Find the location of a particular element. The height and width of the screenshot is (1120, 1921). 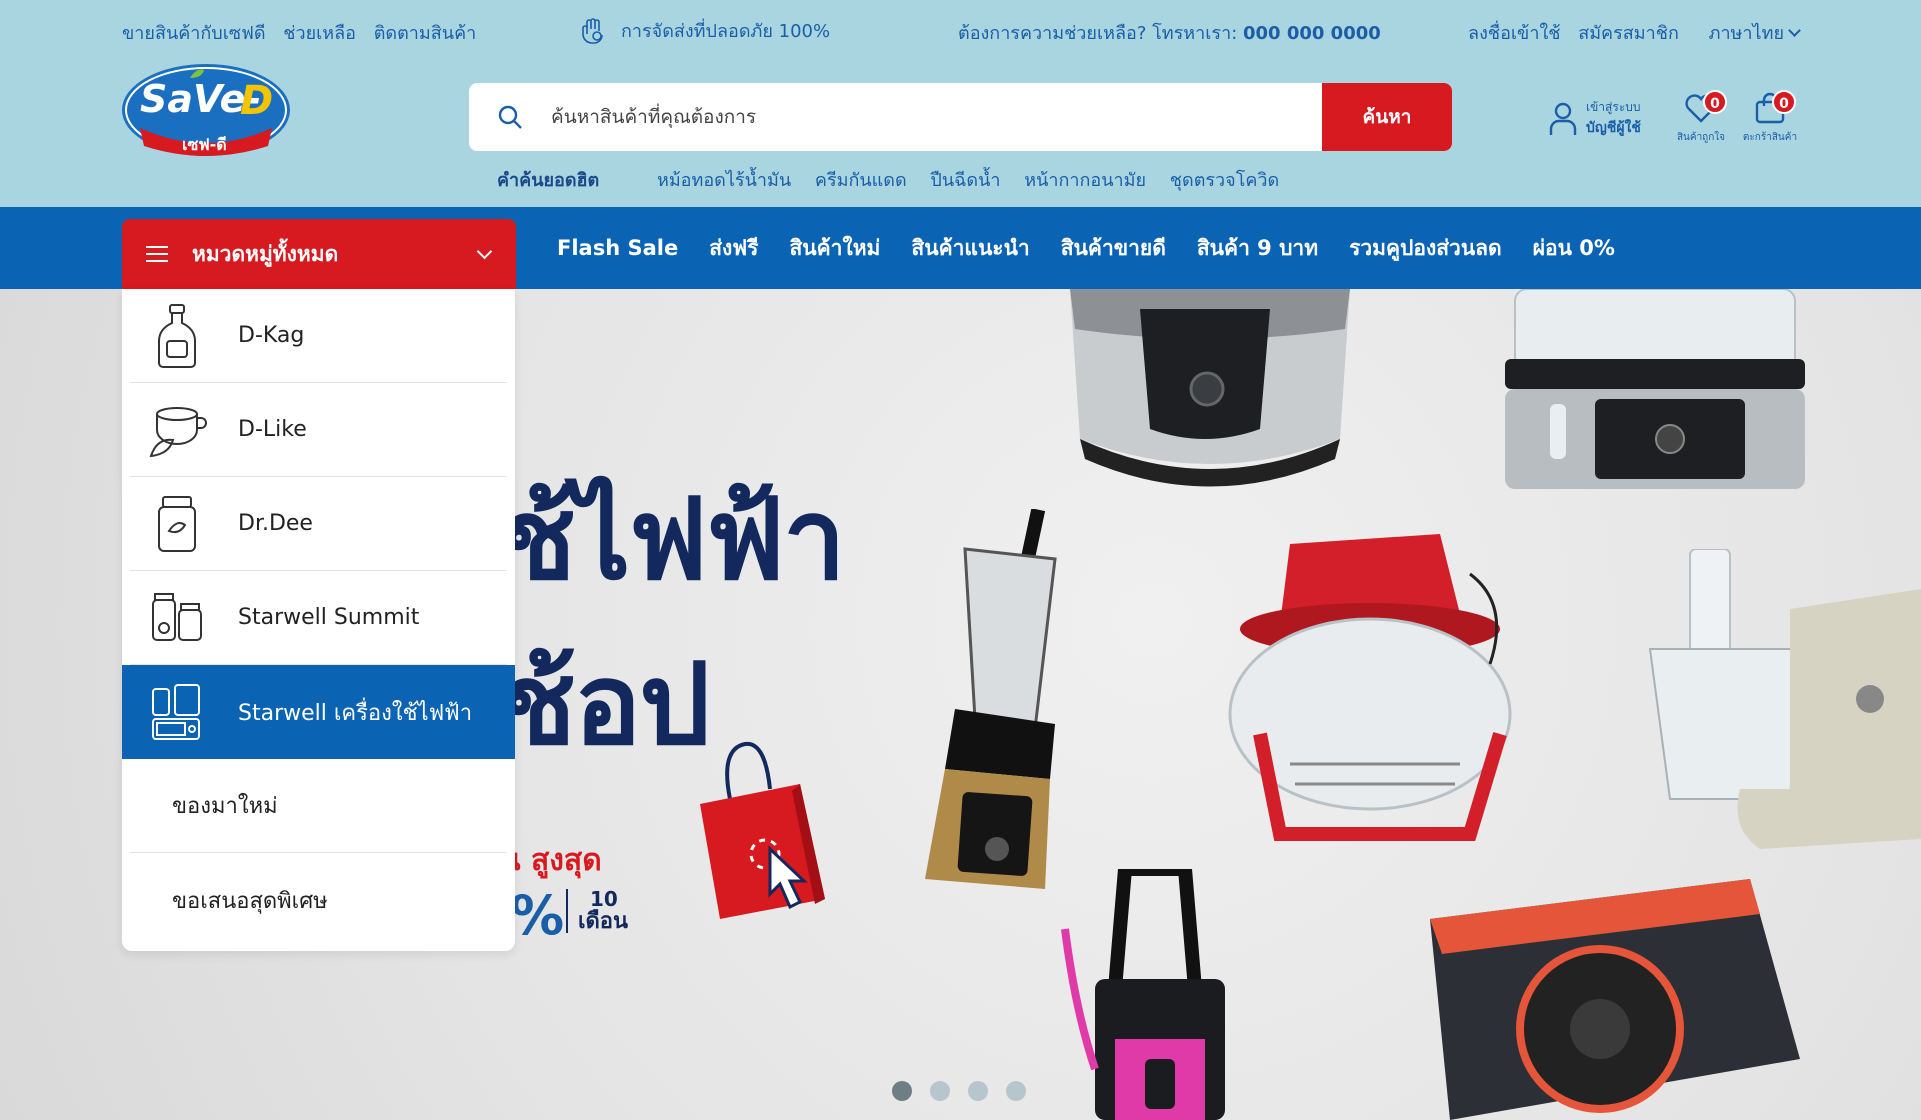

help-link: ช่วยเหลือ is located at coordinates (319, 33).